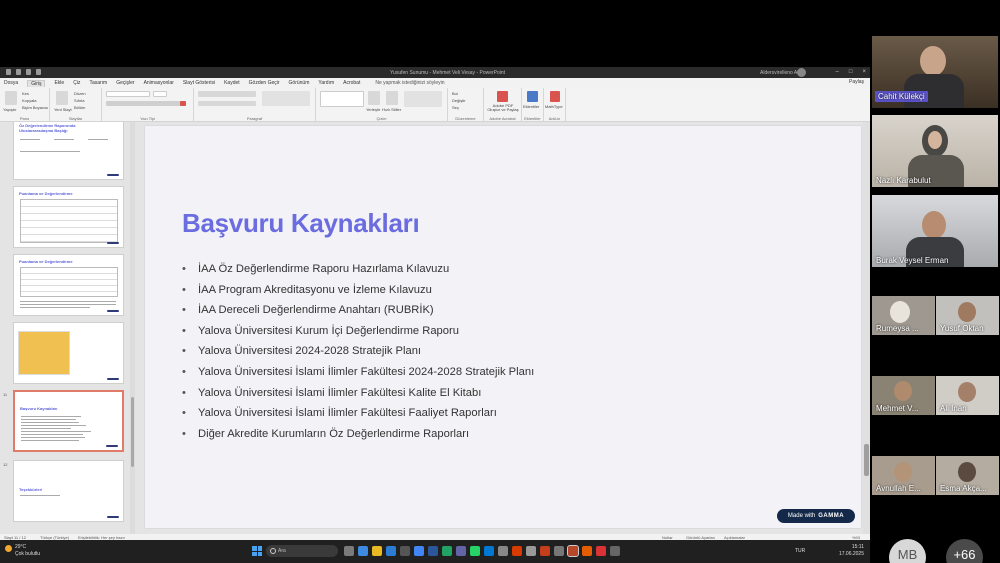 This screenshot has height=563, width=1000. What do you see at coordinates (447, 551) in the screenshot?
I see `excel-icon` at bounding box center [447, 551].